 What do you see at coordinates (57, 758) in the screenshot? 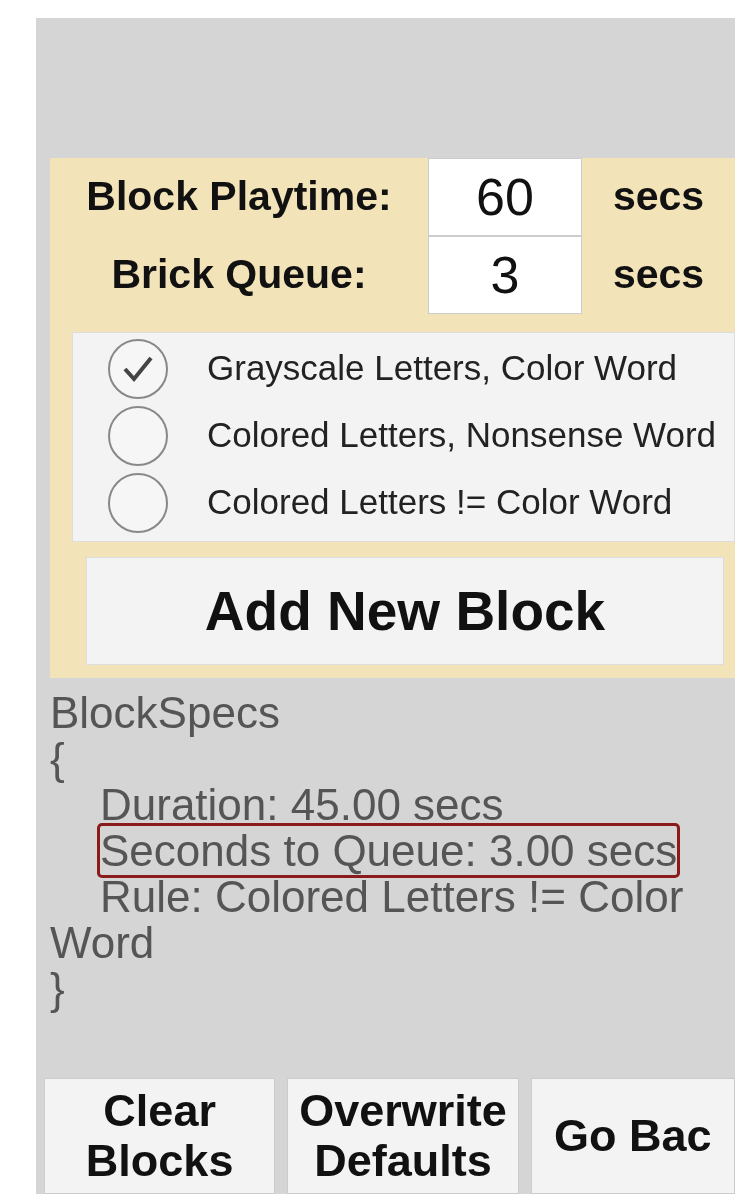
I see `spec-line: {` at bounding box center [57, 758].